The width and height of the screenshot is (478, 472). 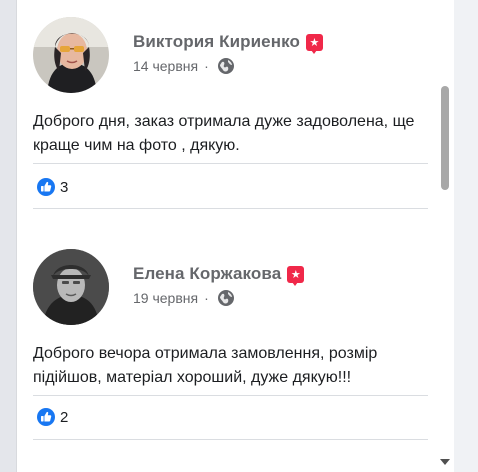 What do you see at coordinates (216, 42) in the screenshot?
I see `author-name: Виктория Кириенко` at bounding box center [216, 42].